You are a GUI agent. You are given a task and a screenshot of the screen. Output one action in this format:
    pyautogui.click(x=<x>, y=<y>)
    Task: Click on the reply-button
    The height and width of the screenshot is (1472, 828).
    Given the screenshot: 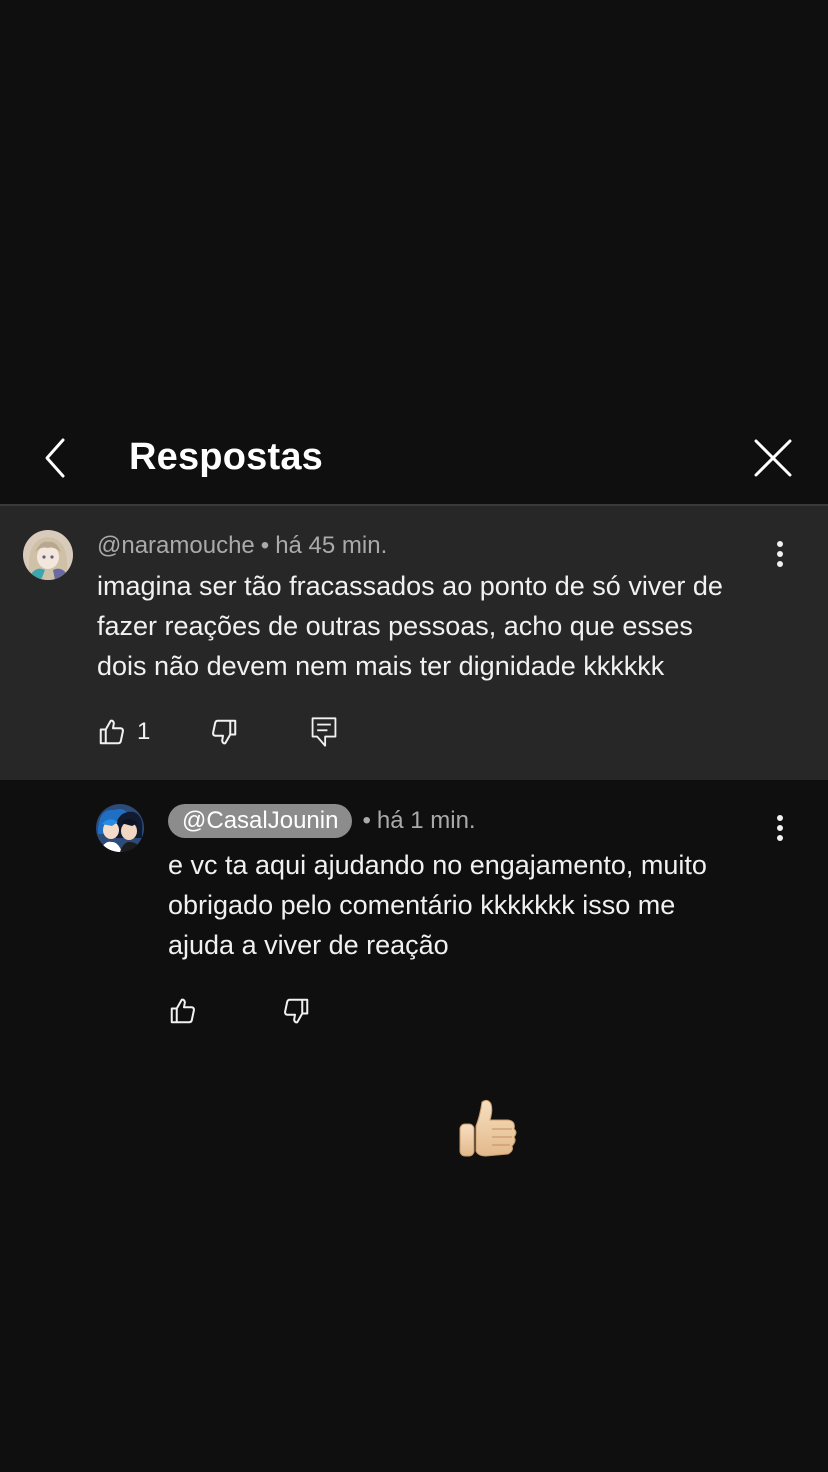 What is the action you would take?
    pyautogui.click(x=324, y=732)
    